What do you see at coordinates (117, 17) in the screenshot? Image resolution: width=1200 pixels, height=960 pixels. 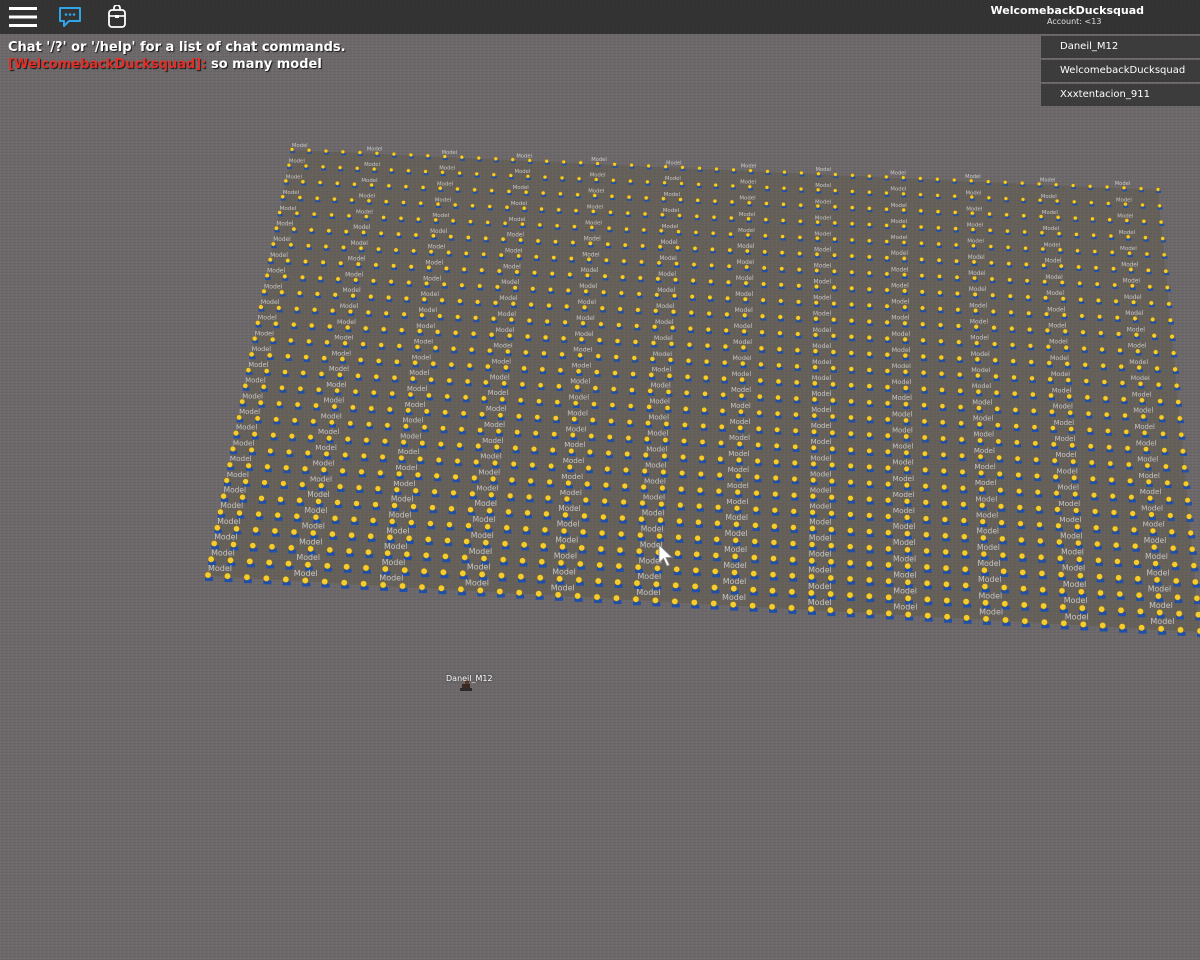 I see `backpack-button` at bounding box center [117, 17].